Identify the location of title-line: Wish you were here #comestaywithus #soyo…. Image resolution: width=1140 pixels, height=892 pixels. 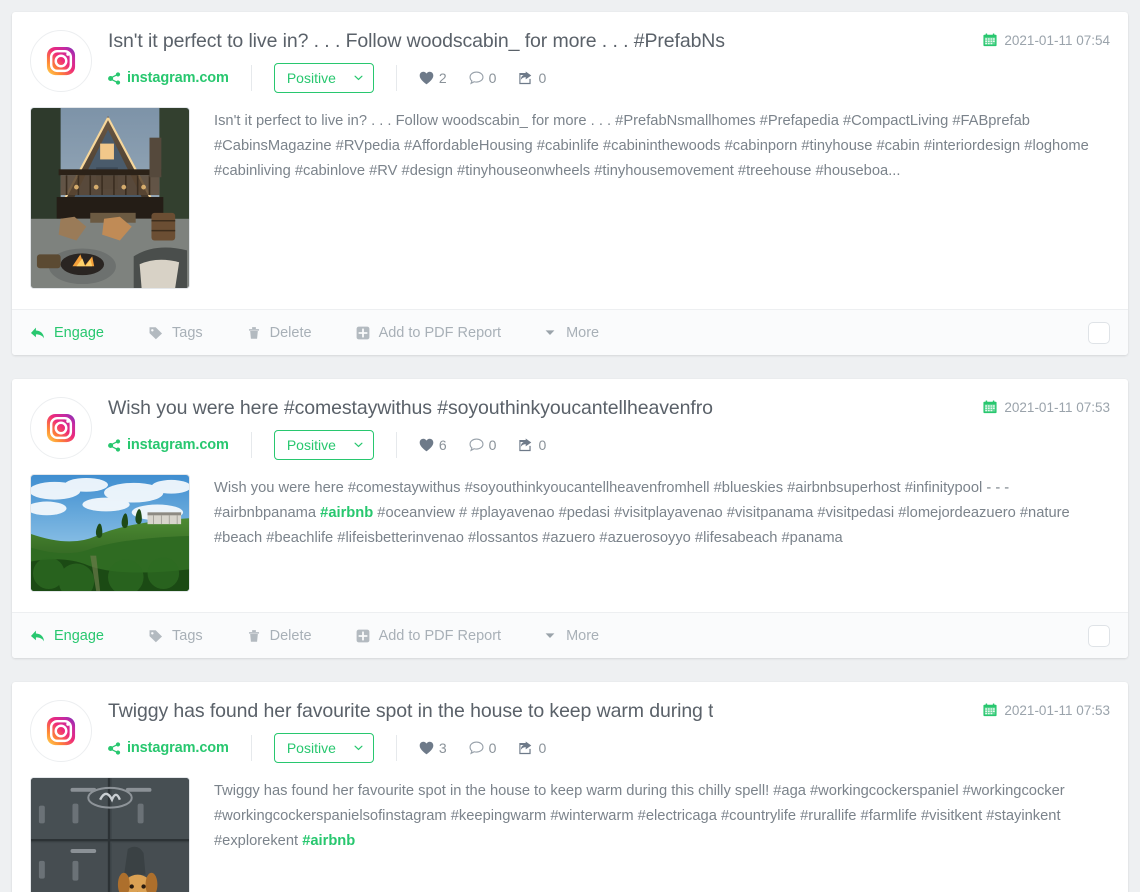
(609, 407).